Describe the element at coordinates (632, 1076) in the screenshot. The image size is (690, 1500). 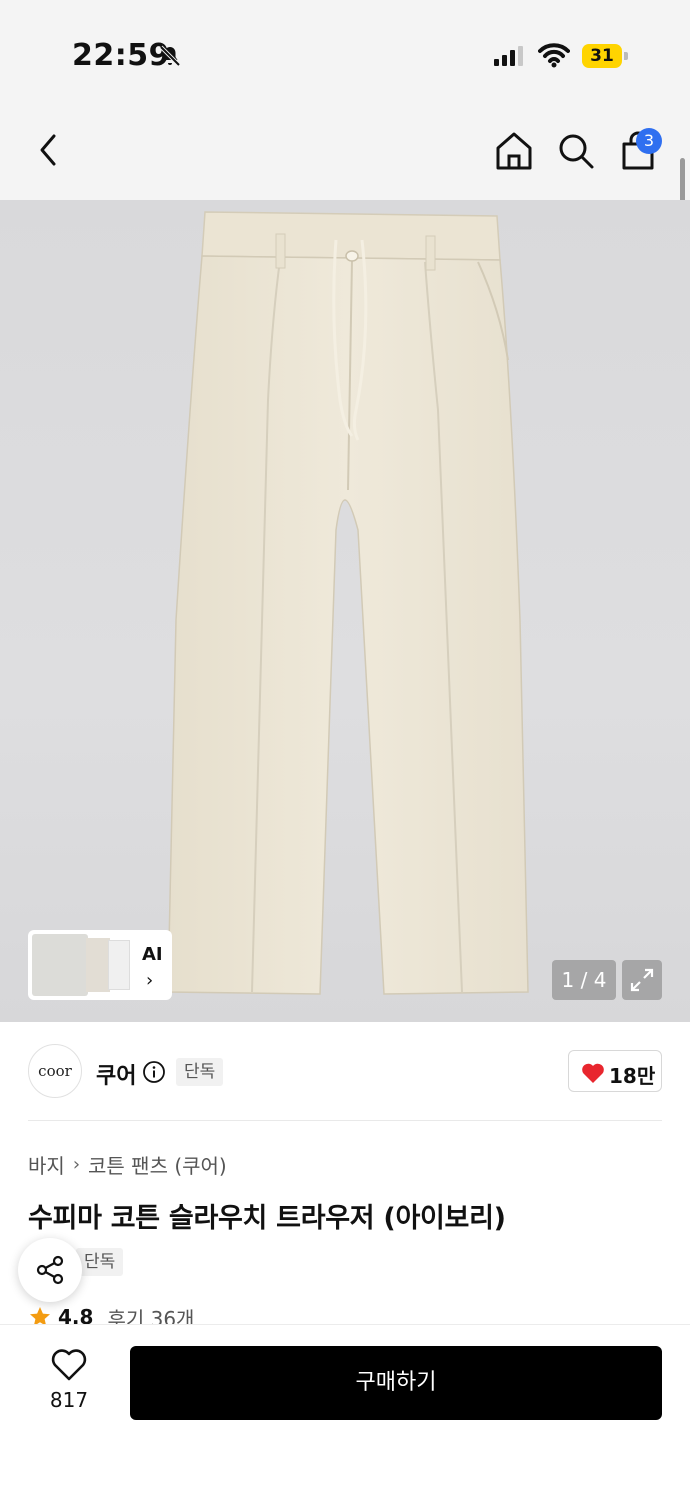
I see `brand-like-count: 18만` at that location.